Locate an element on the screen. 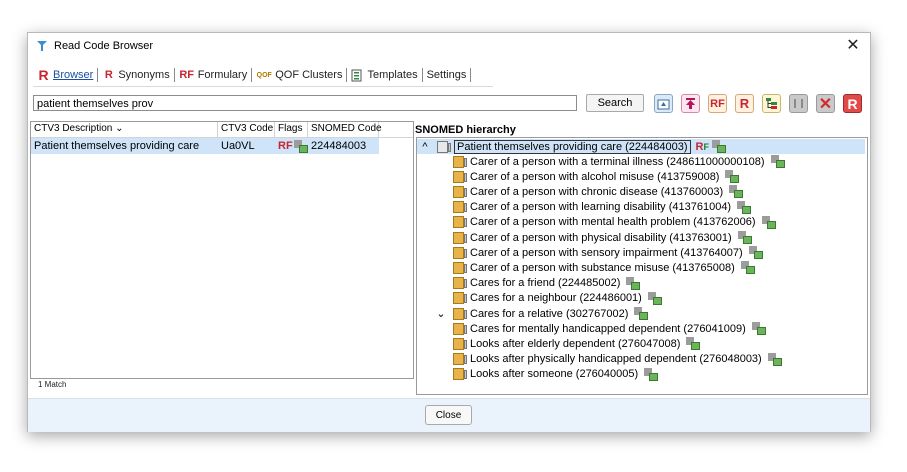  collapse-chevron-icon: ^ is located at coordinates (425, 147).